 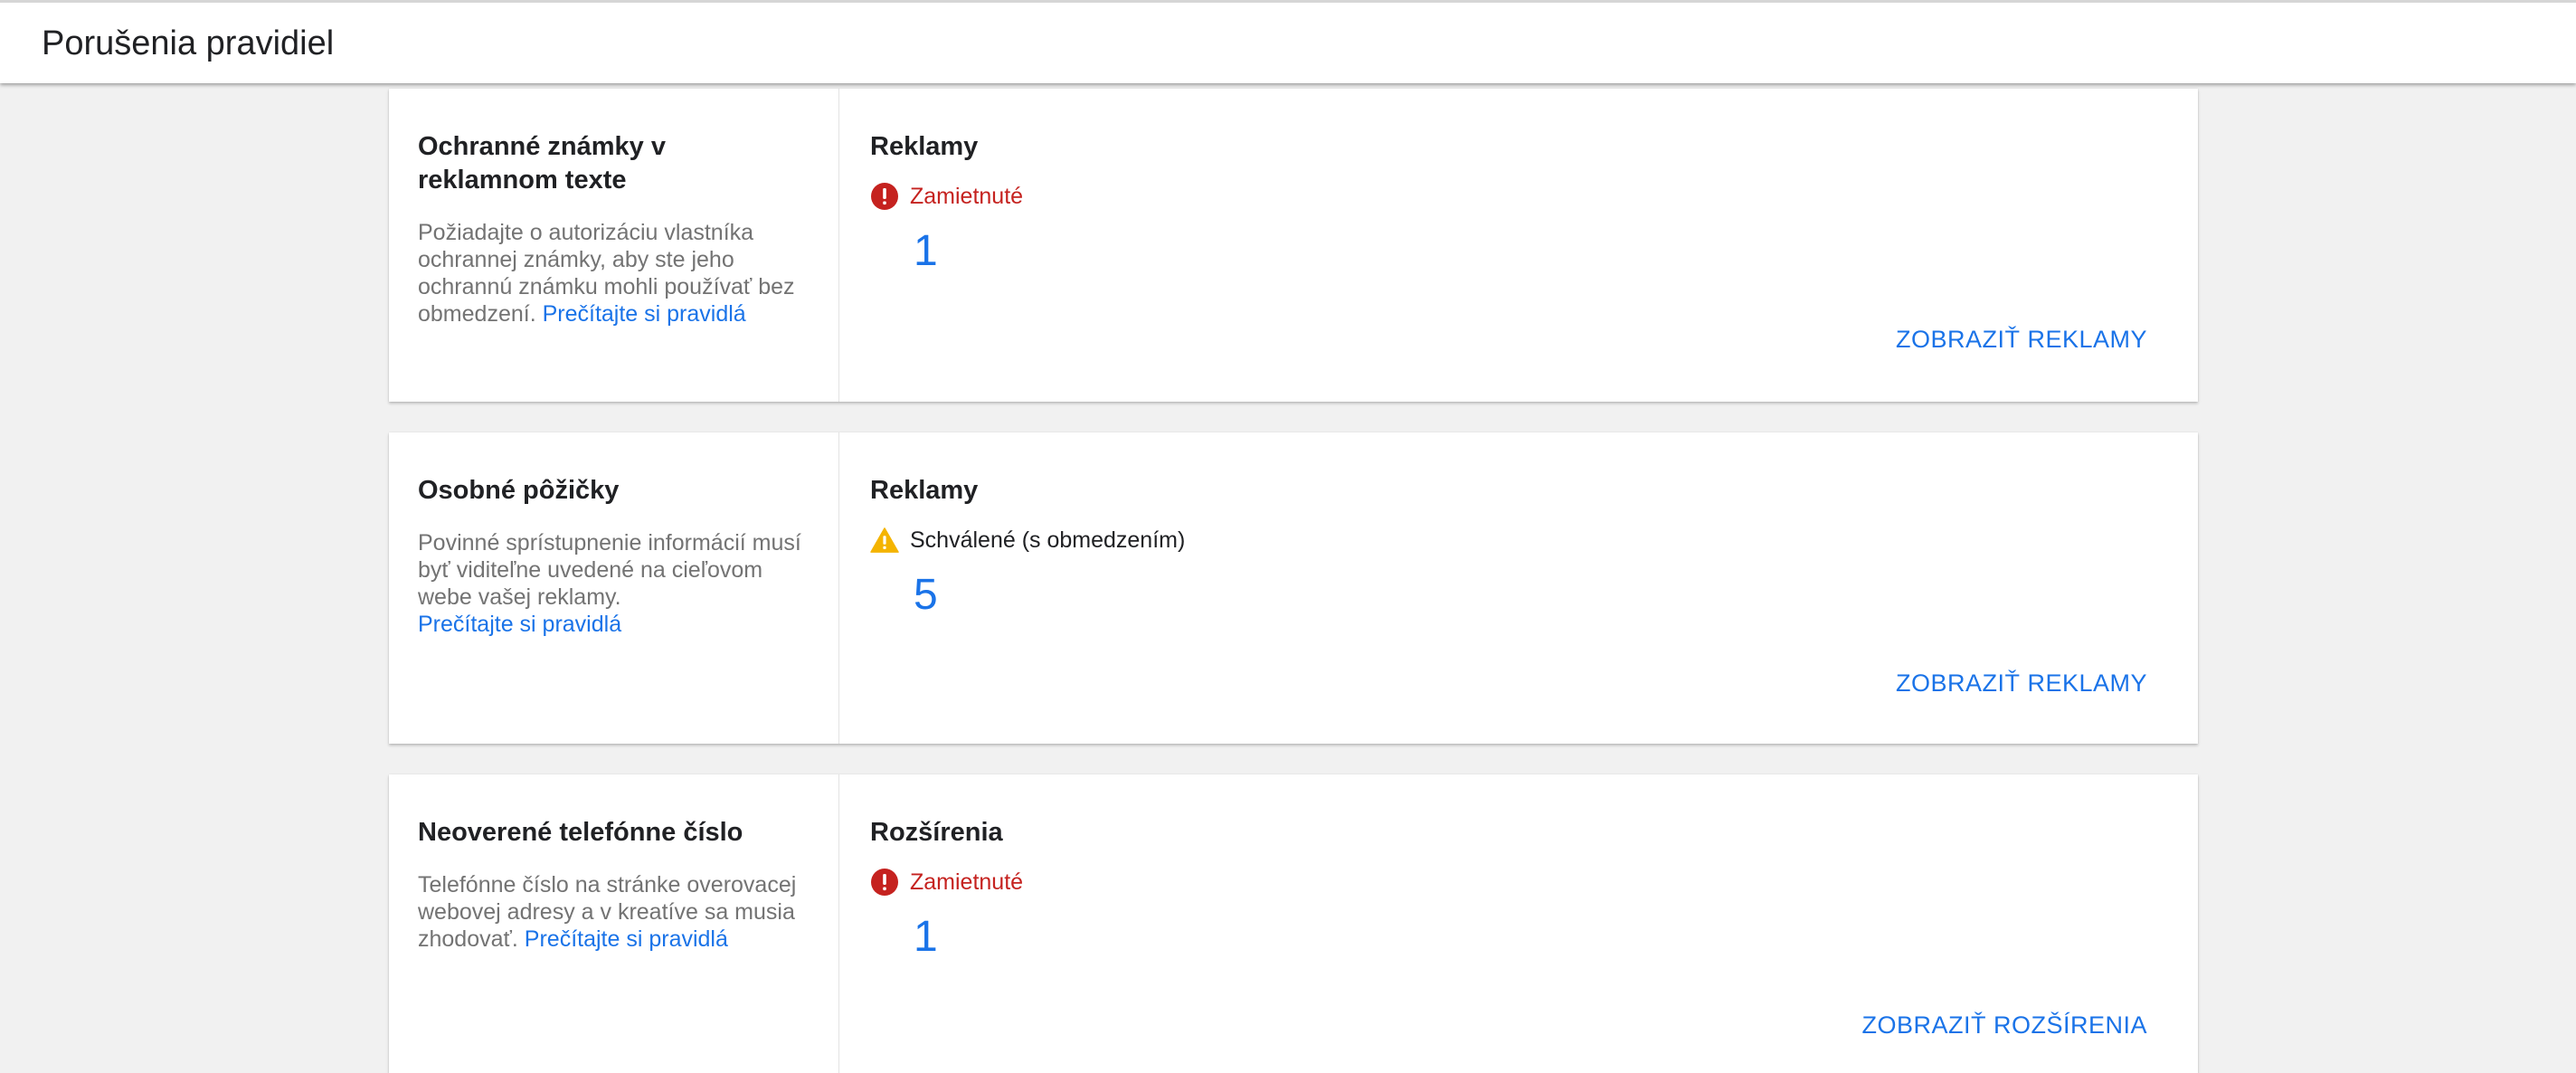 I want to click on status-row: Schválené (s obmedzením), so click(x=1519, y=540).